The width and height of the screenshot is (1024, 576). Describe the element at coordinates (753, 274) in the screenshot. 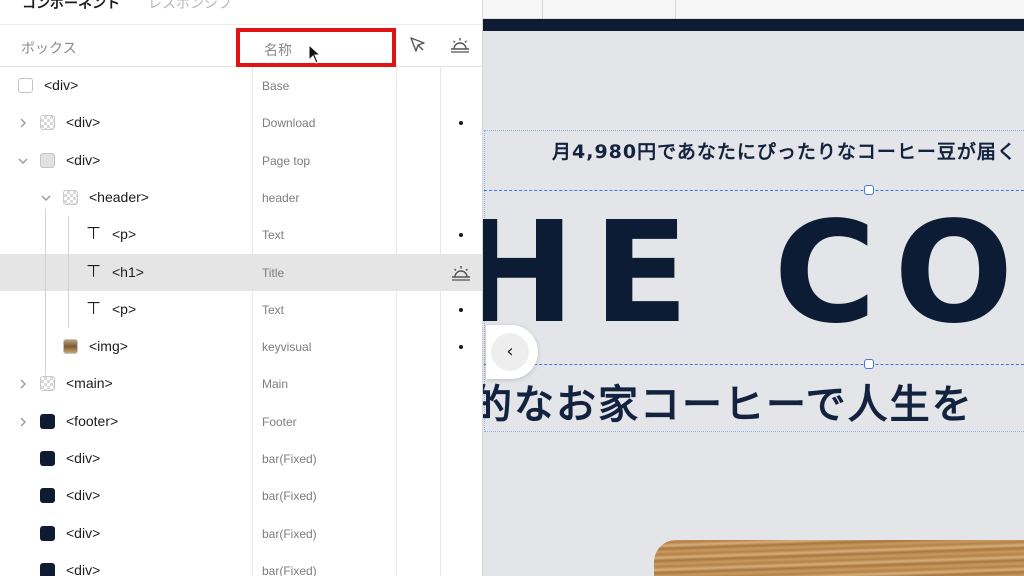

I see `header-title: HE COF` at that location.